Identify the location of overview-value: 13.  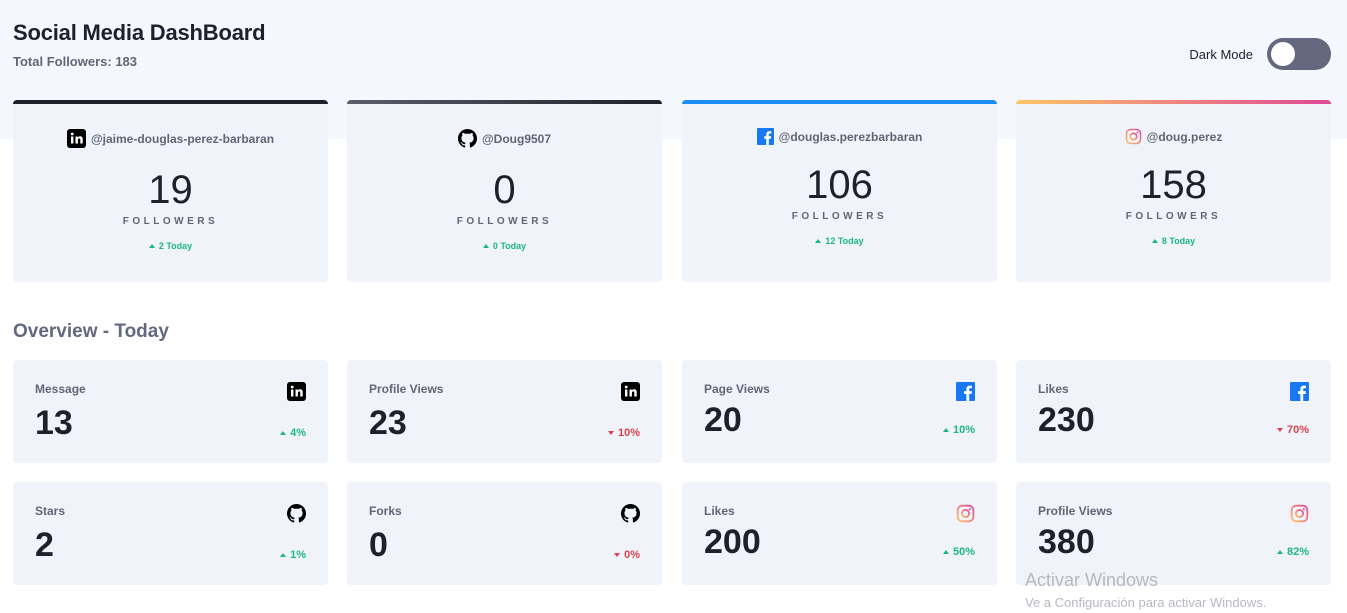
(54, 423).